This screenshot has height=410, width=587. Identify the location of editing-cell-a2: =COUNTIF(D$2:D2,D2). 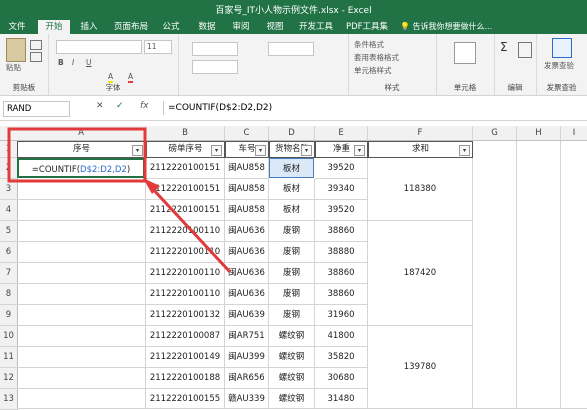
(81, 168).